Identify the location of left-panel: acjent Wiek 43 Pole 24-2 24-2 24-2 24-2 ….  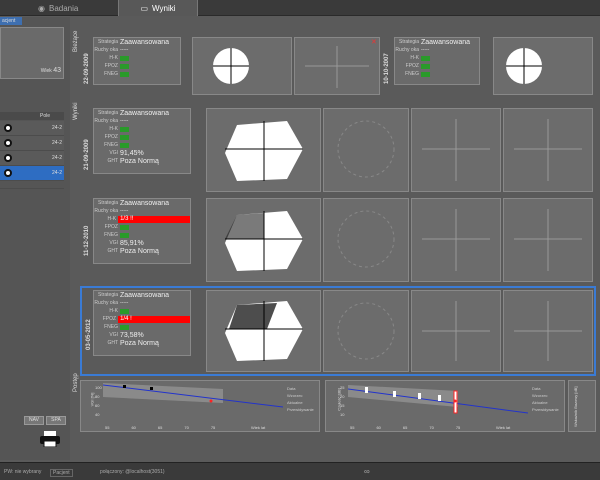
(35, 238).